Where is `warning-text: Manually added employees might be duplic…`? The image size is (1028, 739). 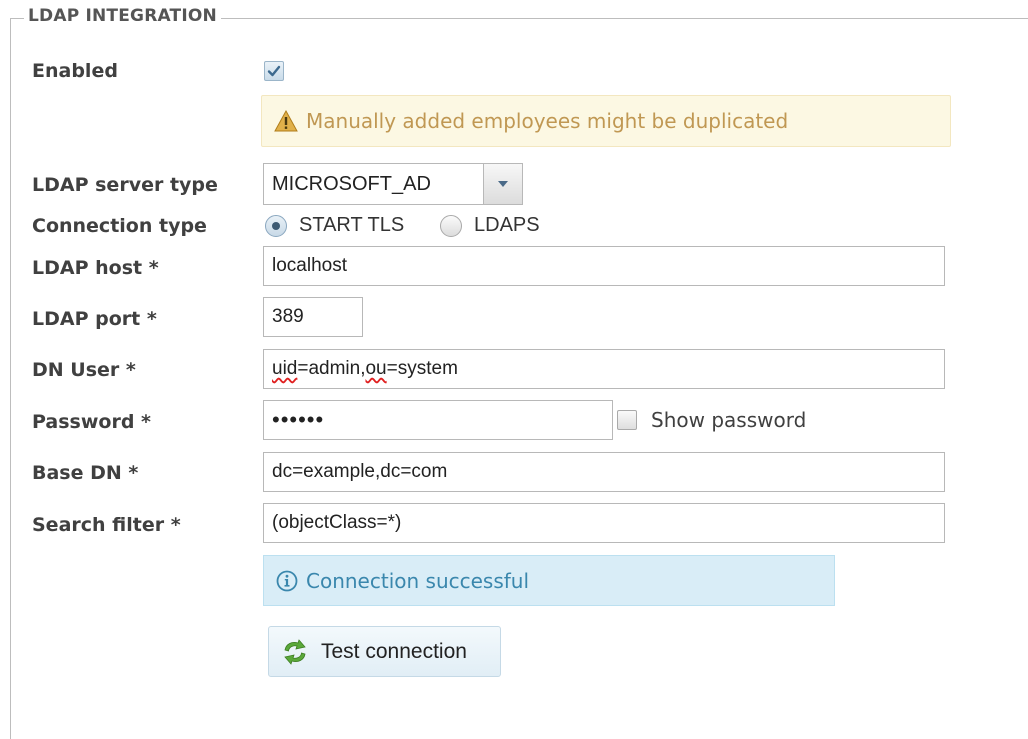 warning-text: Manually added employees might be duplic… is located at coordinates (547, 121).